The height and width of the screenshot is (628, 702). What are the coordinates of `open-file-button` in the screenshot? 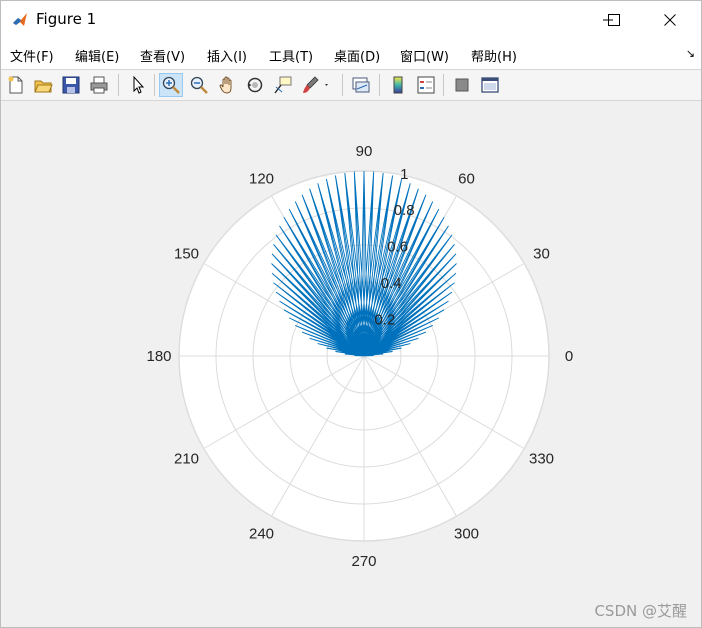 It's located at (43, 85).